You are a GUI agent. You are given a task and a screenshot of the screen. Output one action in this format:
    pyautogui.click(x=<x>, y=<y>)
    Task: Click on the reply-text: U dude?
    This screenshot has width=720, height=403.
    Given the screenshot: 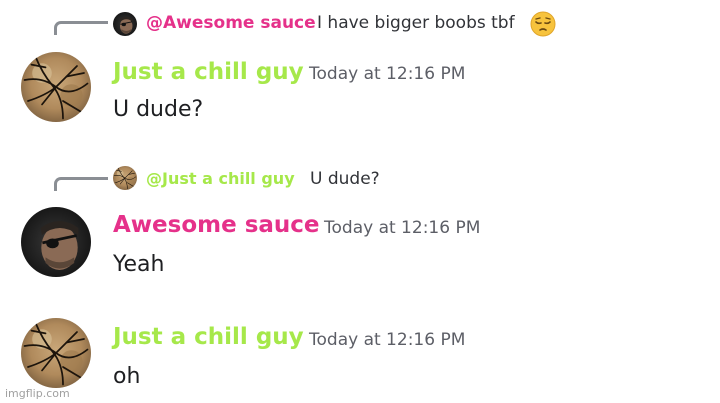 What is the action you would take?
    pyautogui.click(x=345, y=179)
    